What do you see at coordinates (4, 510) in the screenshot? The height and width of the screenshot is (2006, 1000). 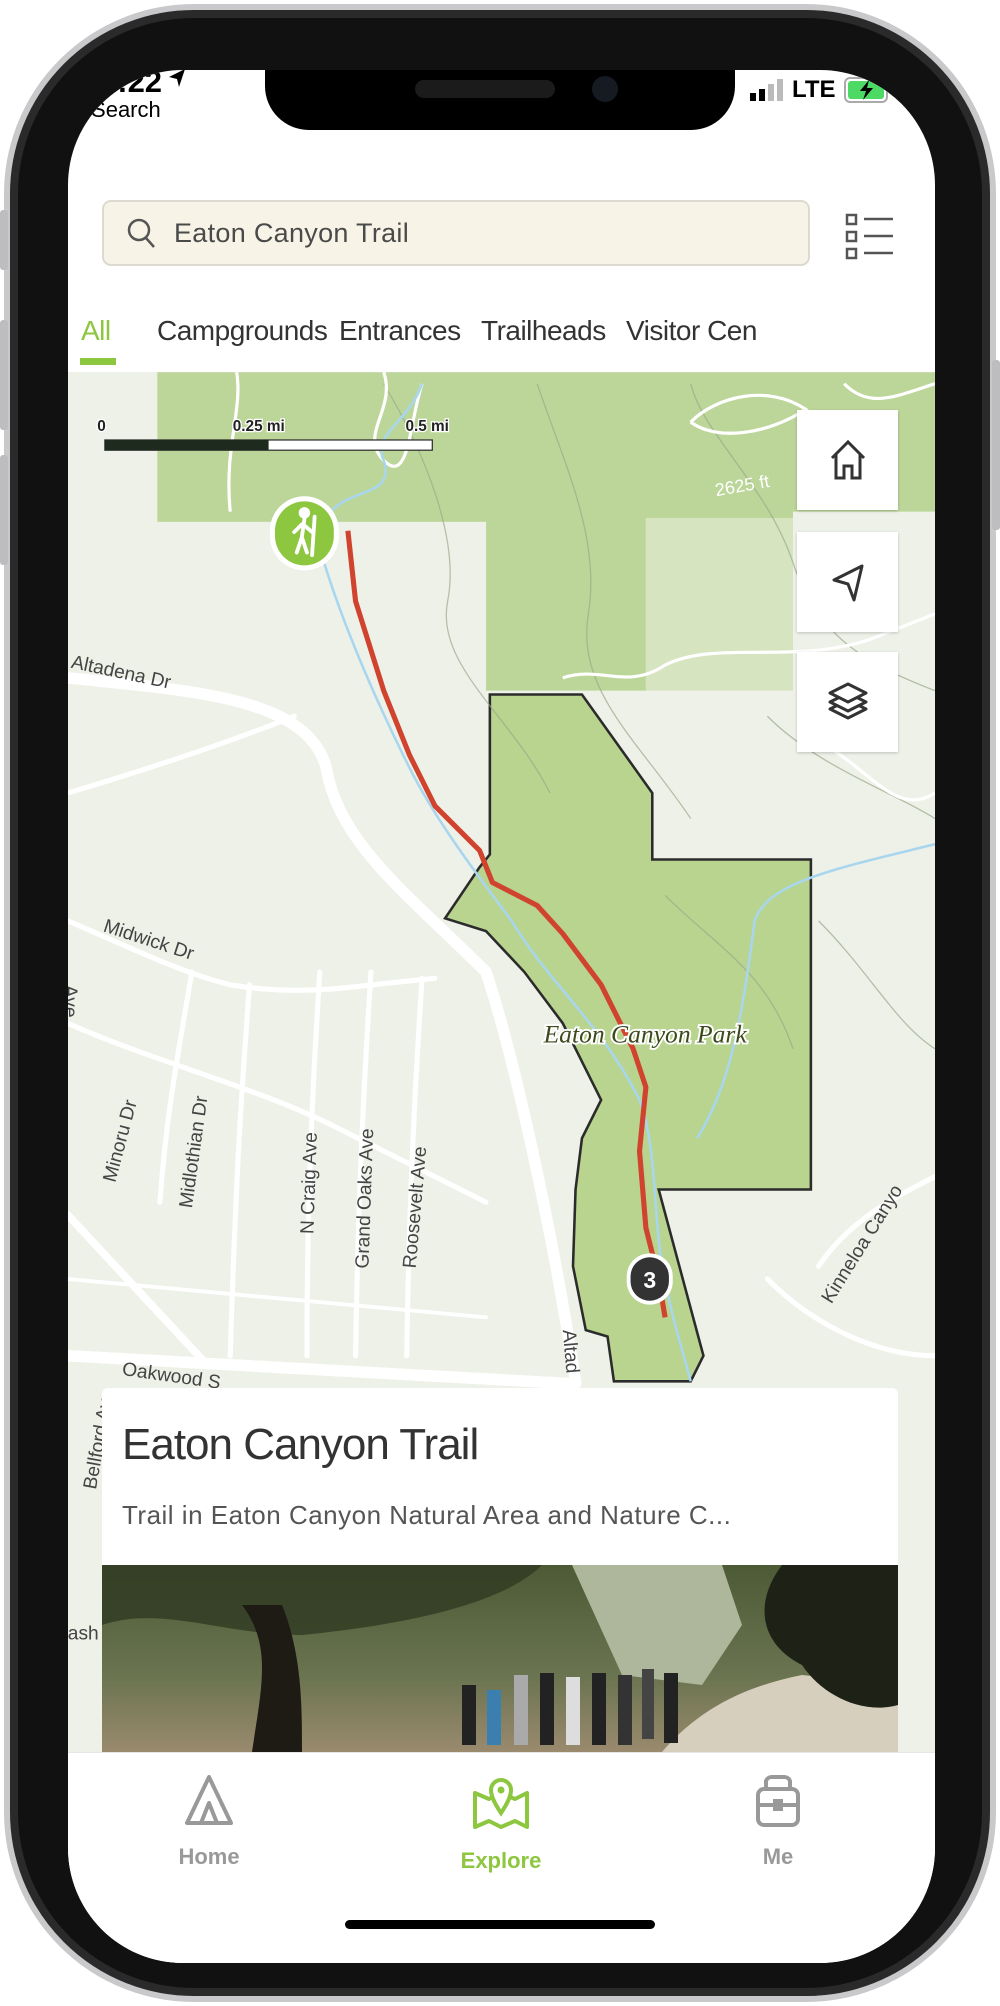 I see `volume-down-button` at bounding box center [4, 510].